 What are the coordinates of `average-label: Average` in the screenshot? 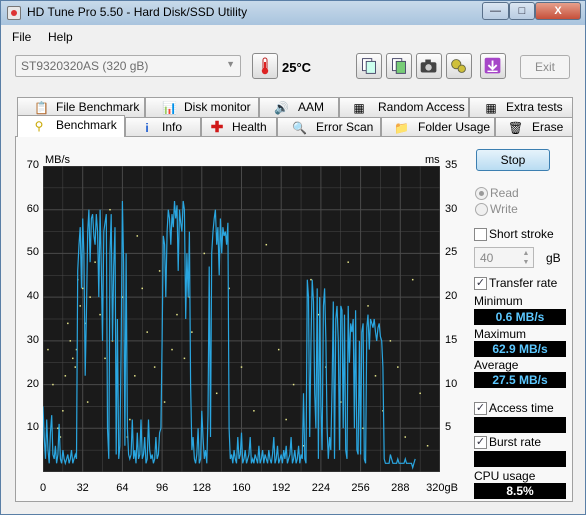 It's located at (496, 365).